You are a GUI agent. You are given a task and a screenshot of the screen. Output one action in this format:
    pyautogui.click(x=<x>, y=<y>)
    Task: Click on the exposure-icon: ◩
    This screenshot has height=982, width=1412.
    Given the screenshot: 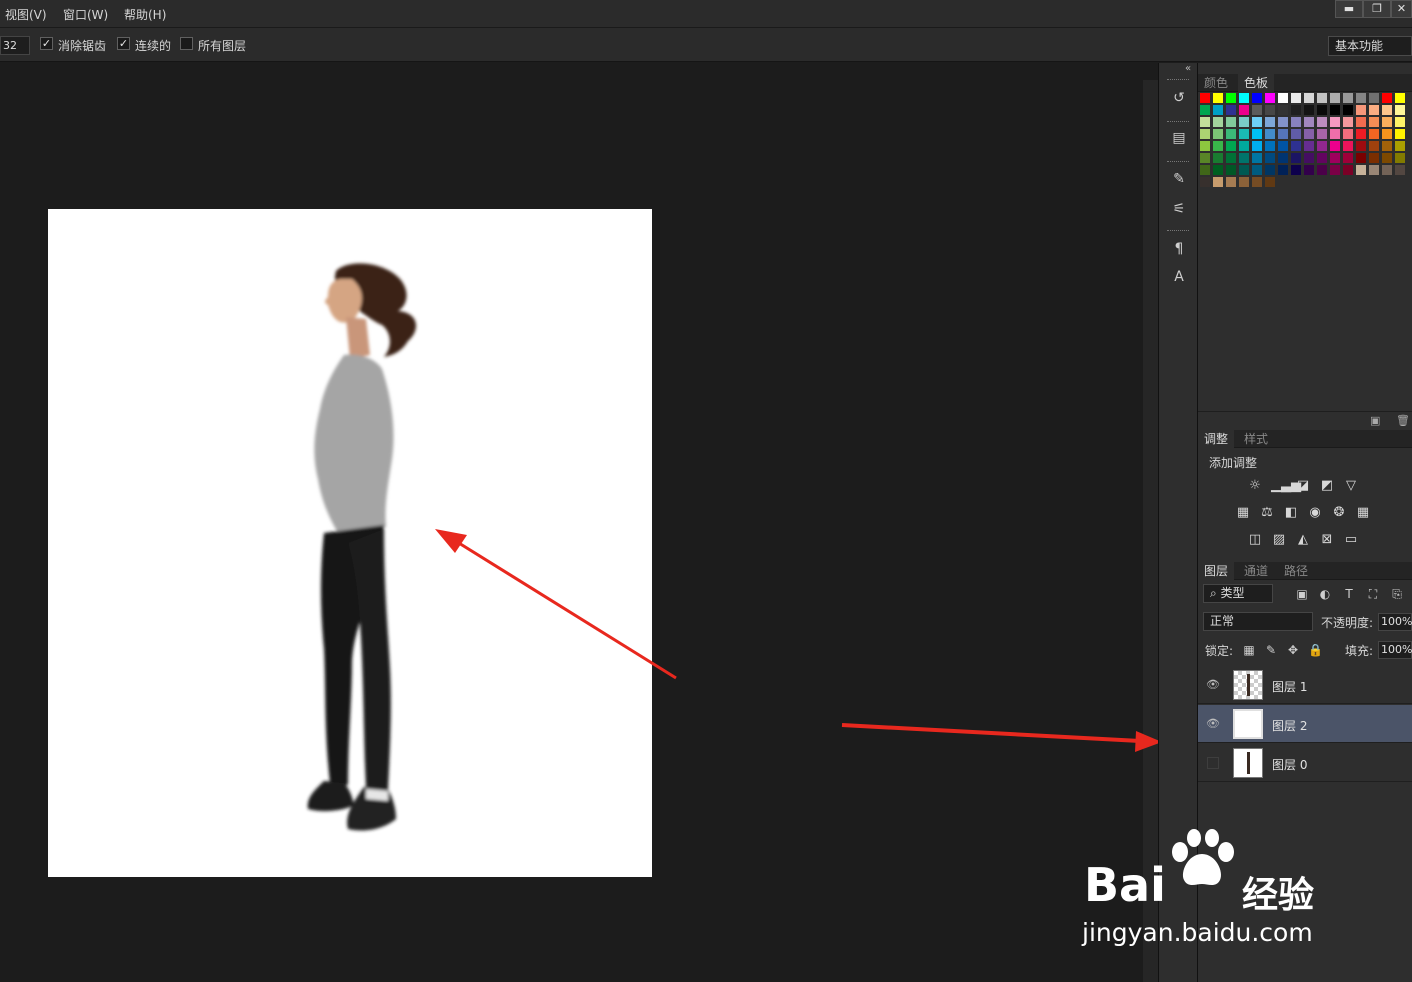 What is the action you would take?
    pyautogui.click(x=1327, y=486)
    